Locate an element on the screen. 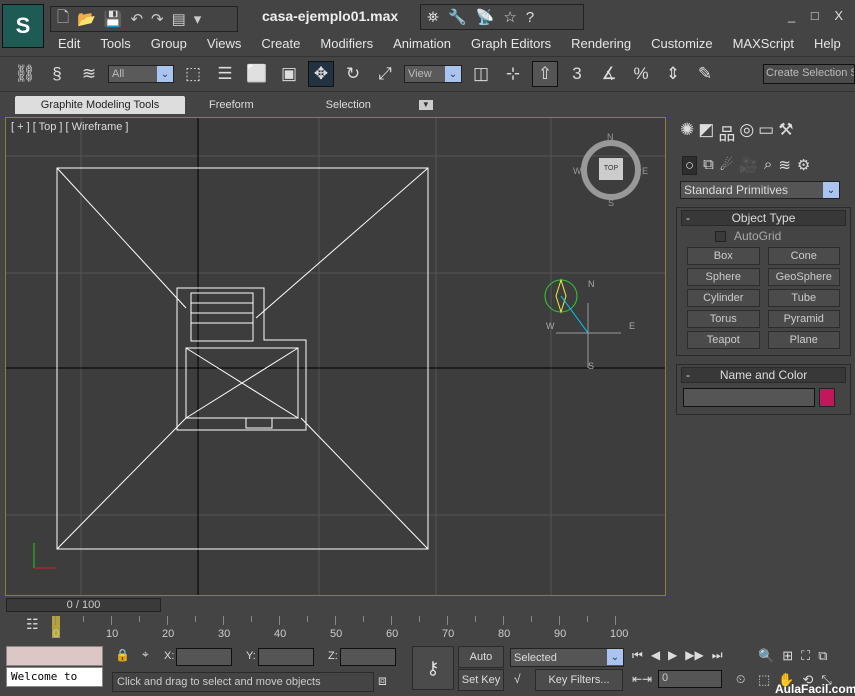 Image resolution: width=855 pixels, height=696 pixels. zoom-all-icon: ⊞ is located at coordinates (787, 656).